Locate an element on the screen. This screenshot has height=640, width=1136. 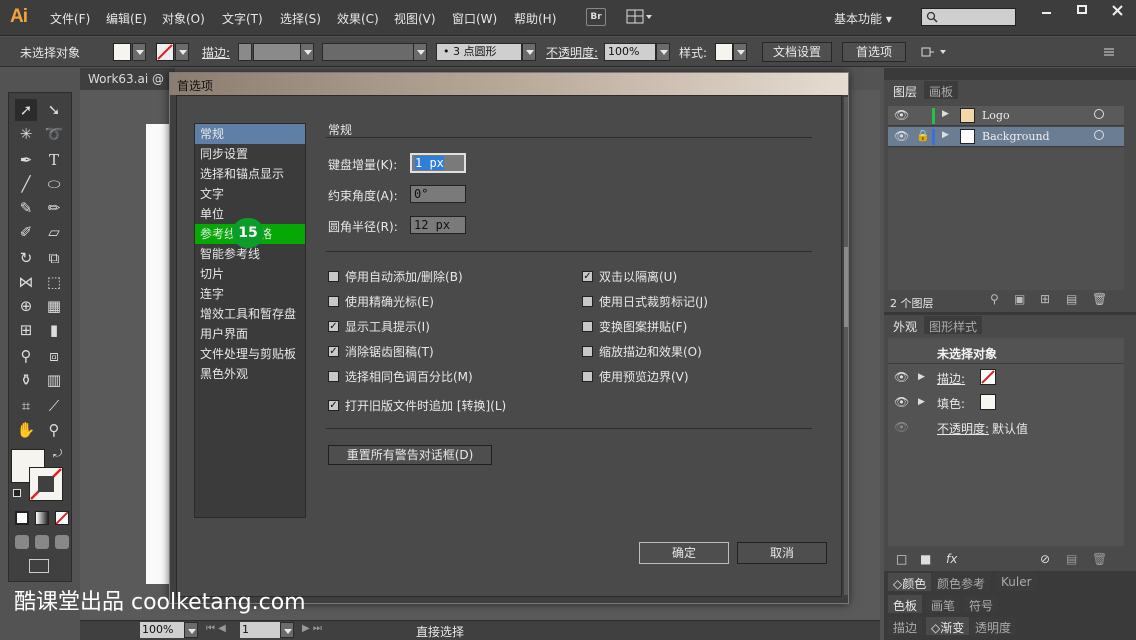
menu-edit: 编辑(E) is located at coordinates (126, 18).